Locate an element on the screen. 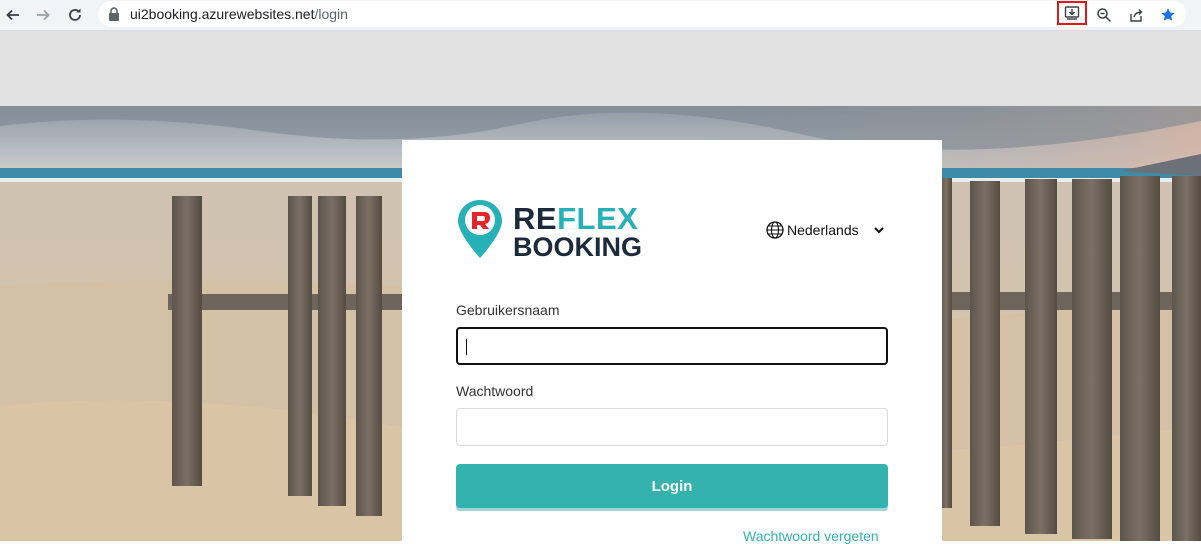 This screenshot has width=1201, height=544. zoom-button is located at coordinates (1104, 15).